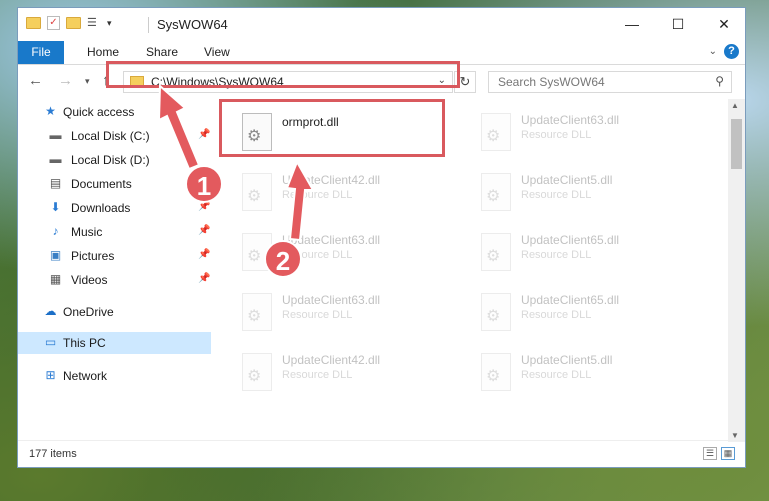 The image size is (769, 501). I want to click on arrow-1-icon, so click(179, 127).